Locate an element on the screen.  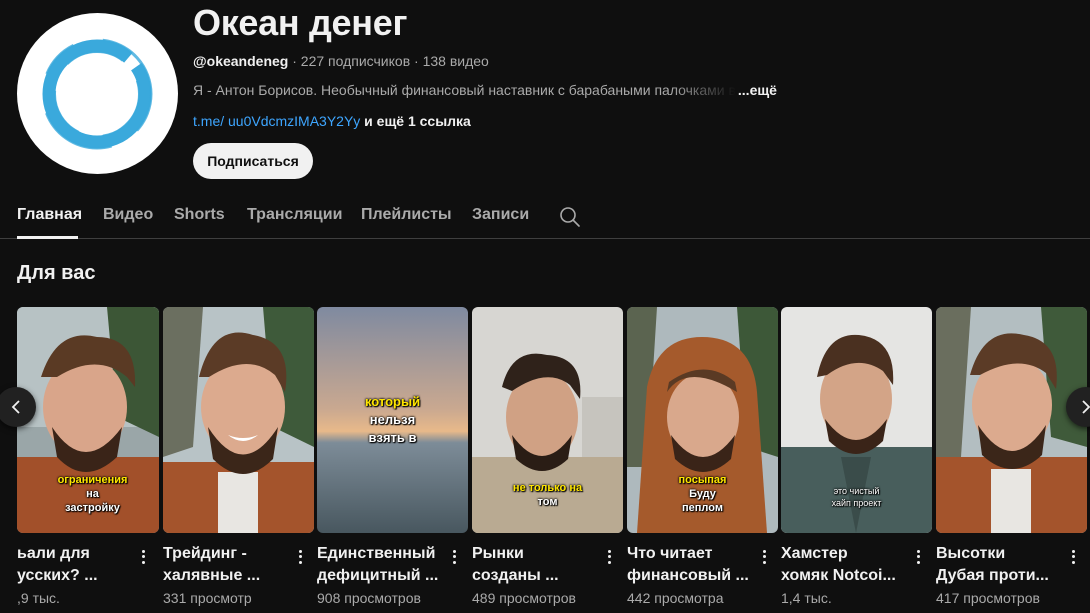
title-line: Высотки is located at coordinates (971, 553).